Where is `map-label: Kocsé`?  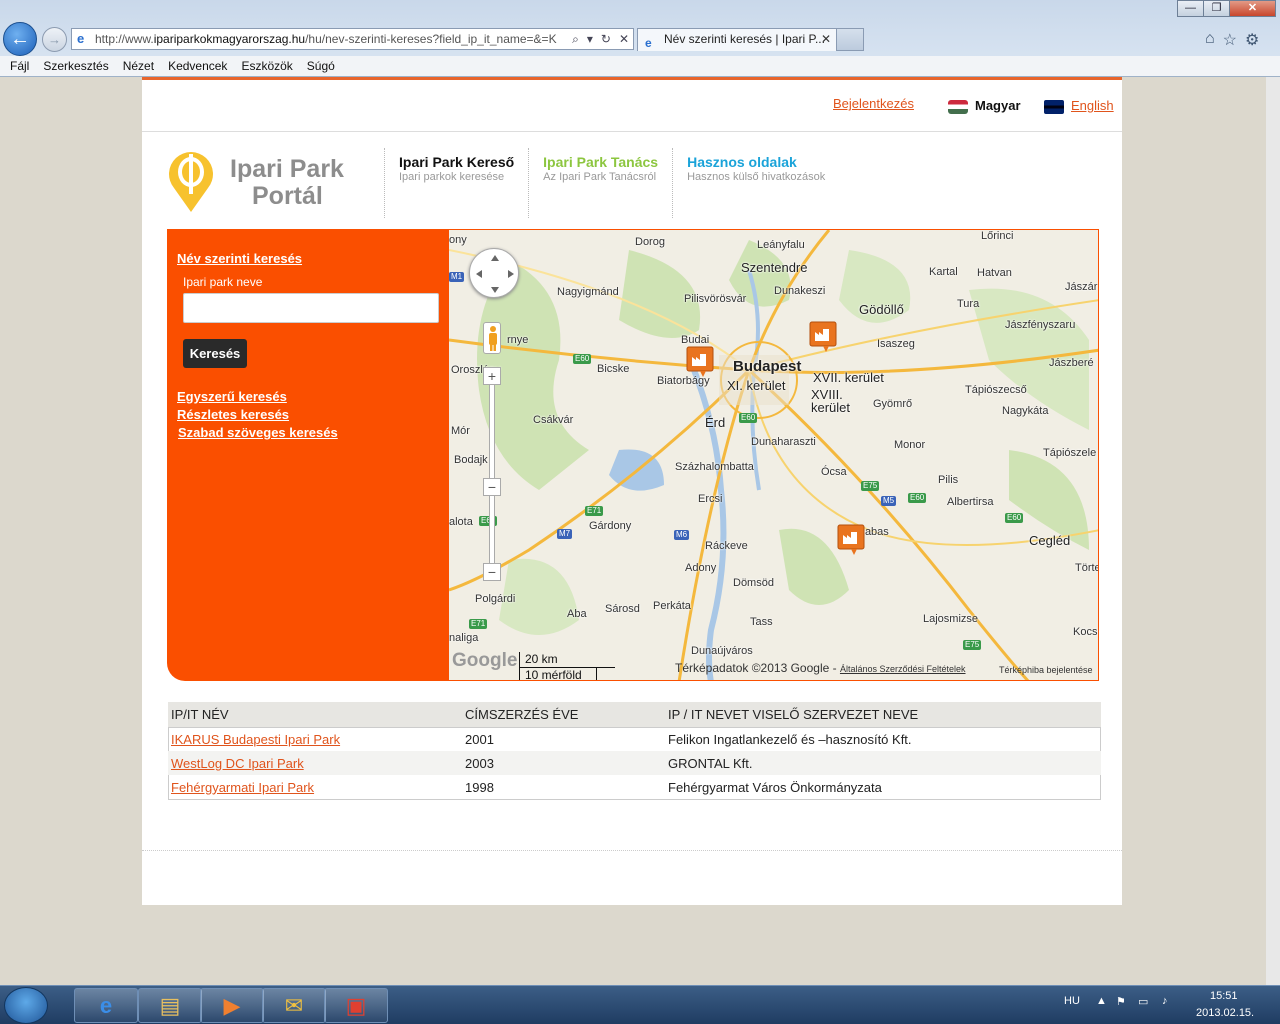 map-label: Kocsé is located at coordinates (1085, 632).